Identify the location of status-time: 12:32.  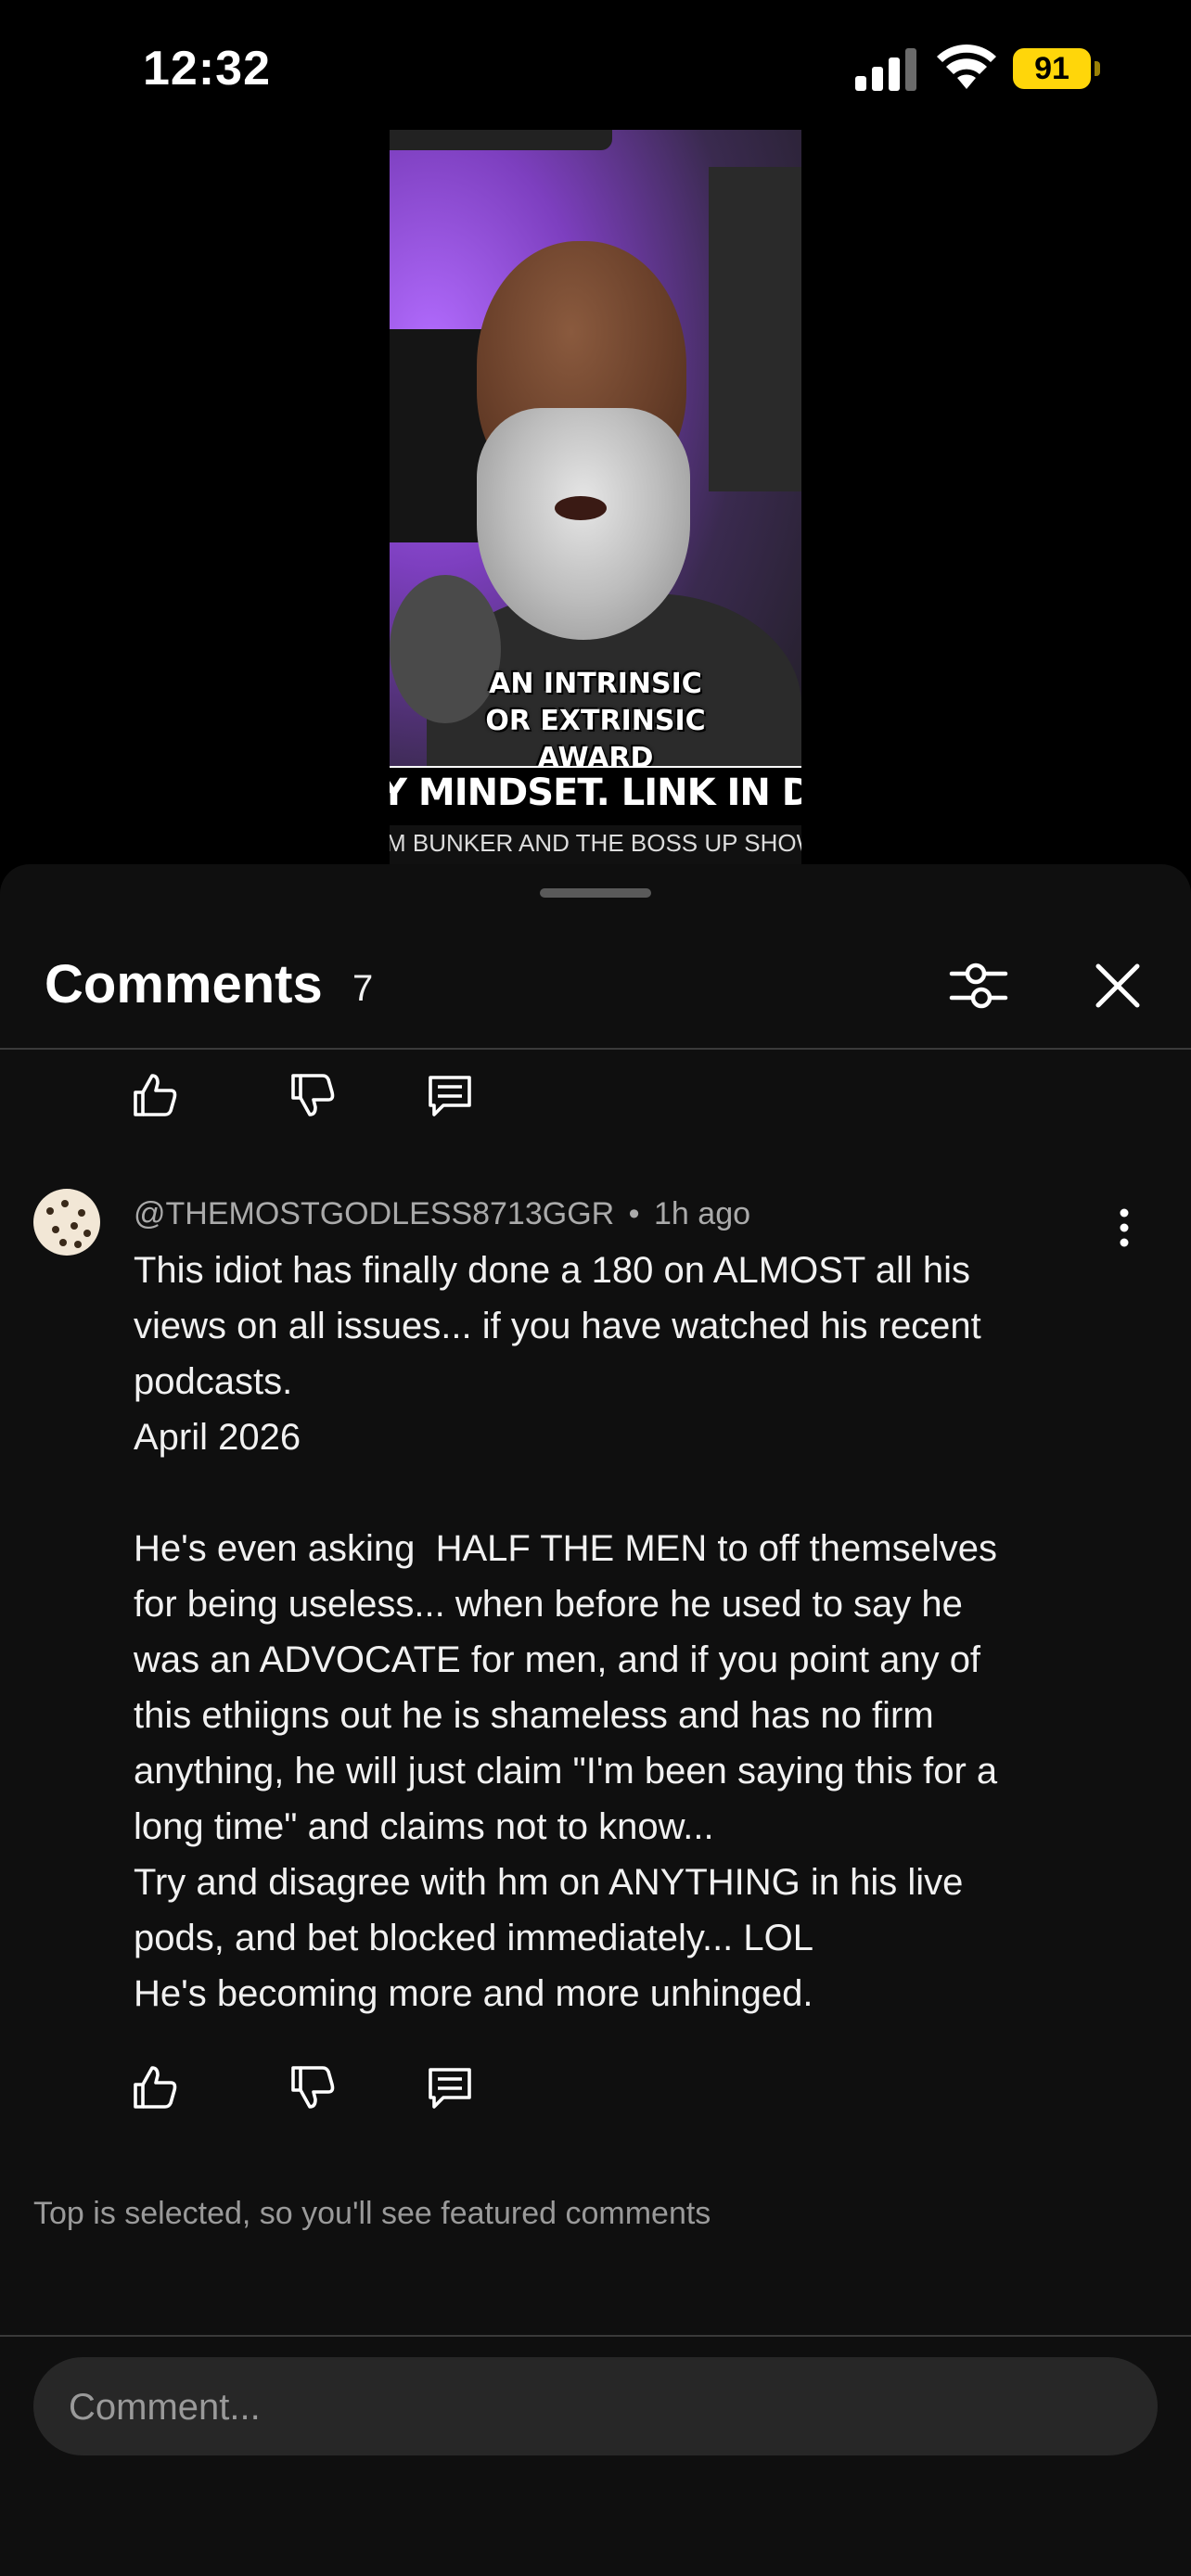
(207, 69).